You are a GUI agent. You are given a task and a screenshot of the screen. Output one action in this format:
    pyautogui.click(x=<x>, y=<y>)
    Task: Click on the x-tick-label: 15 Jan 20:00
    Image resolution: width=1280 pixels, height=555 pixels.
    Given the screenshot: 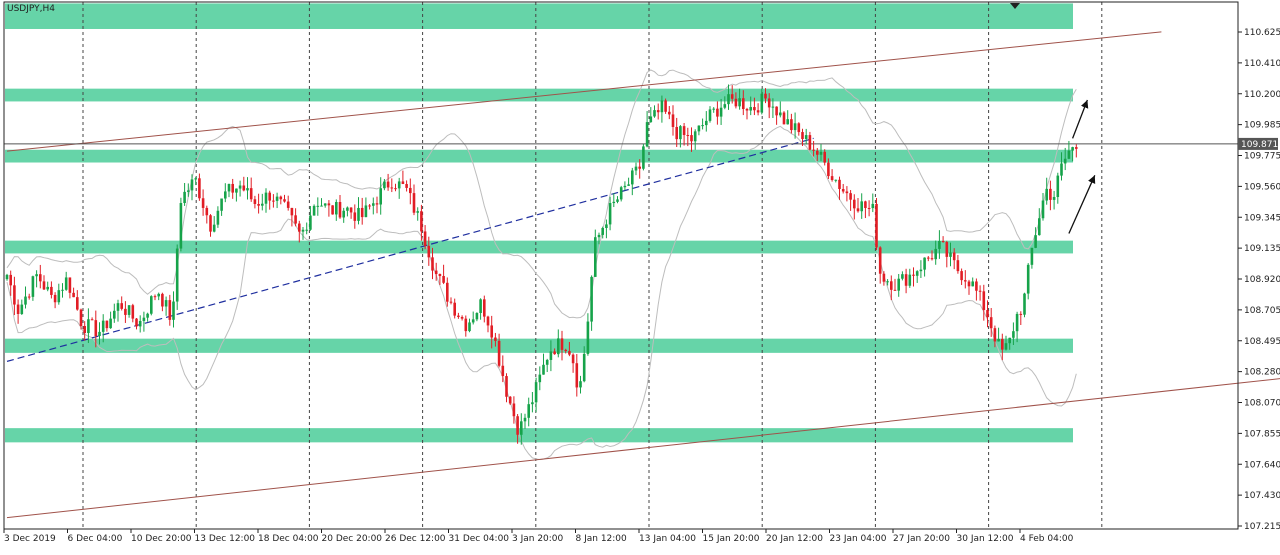 What is the action you would take?
    pyautogui.click(x=731, y=539)
    